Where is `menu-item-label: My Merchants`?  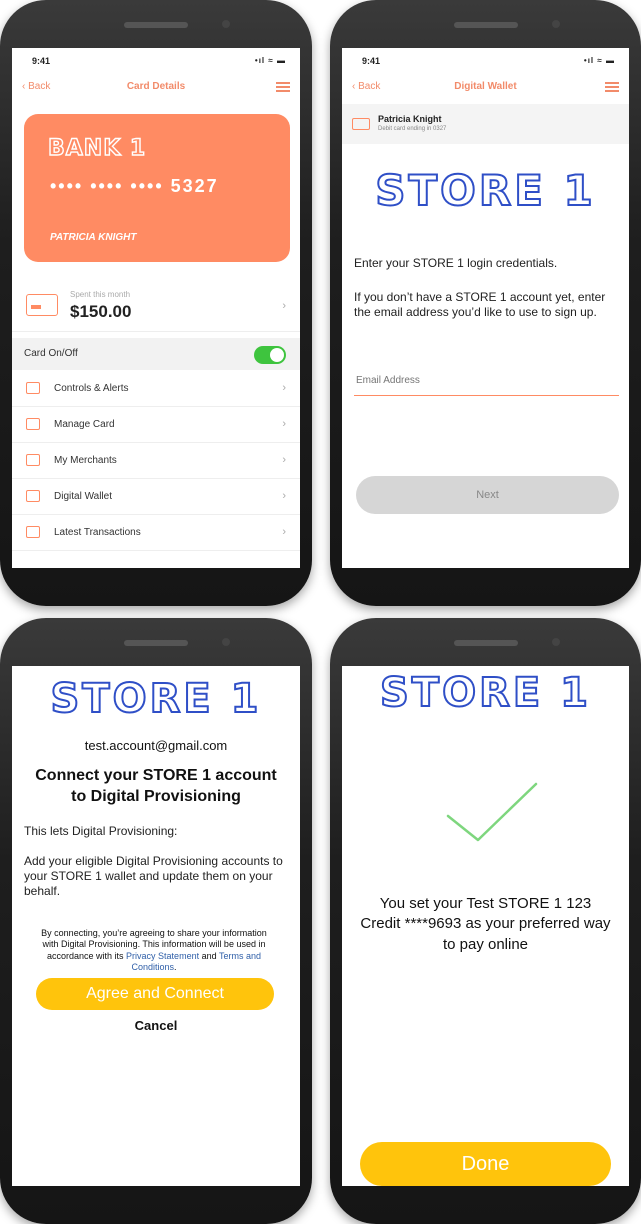
menu-item-label: My Merchants is located at coordinates (85, 460).